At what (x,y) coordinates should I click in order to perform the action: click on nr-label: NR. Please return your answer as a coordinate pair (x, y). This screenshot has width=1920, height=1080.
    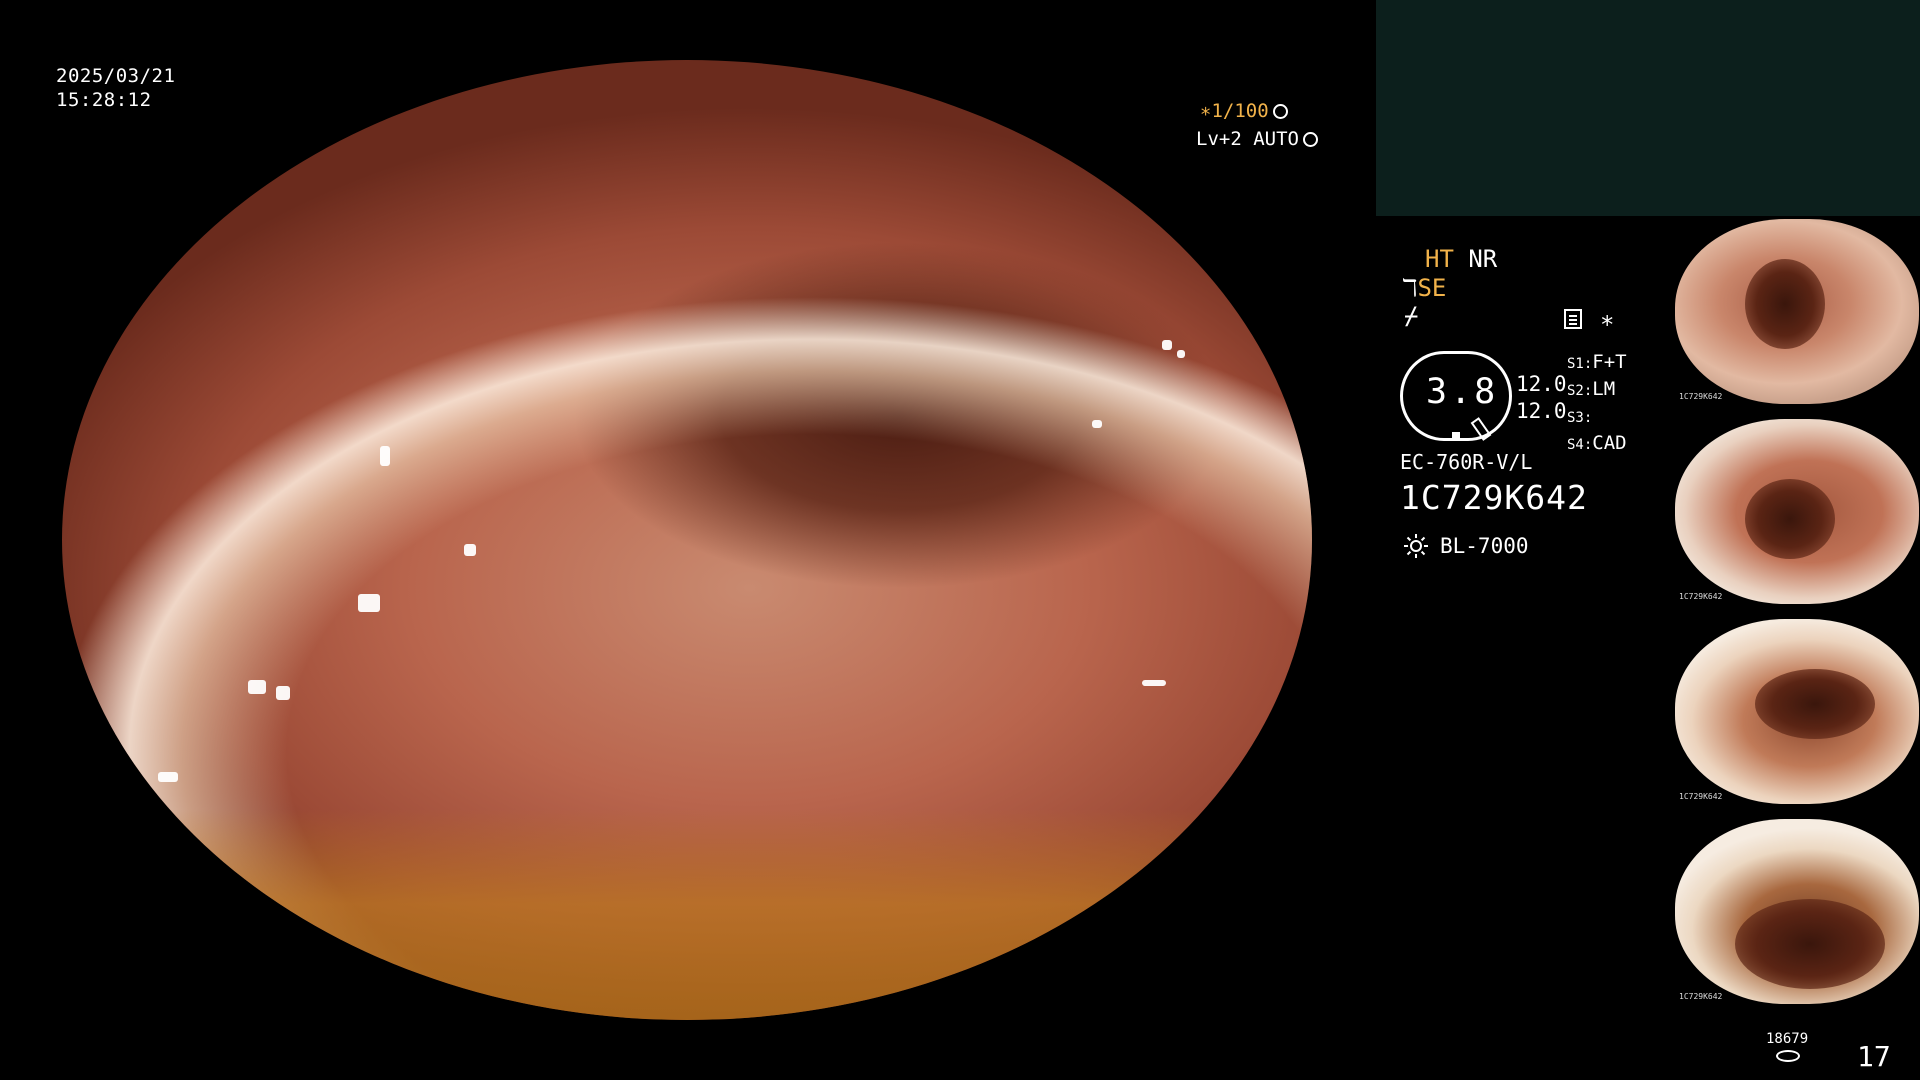
    Looking at the image, I should click on (1483, 259).